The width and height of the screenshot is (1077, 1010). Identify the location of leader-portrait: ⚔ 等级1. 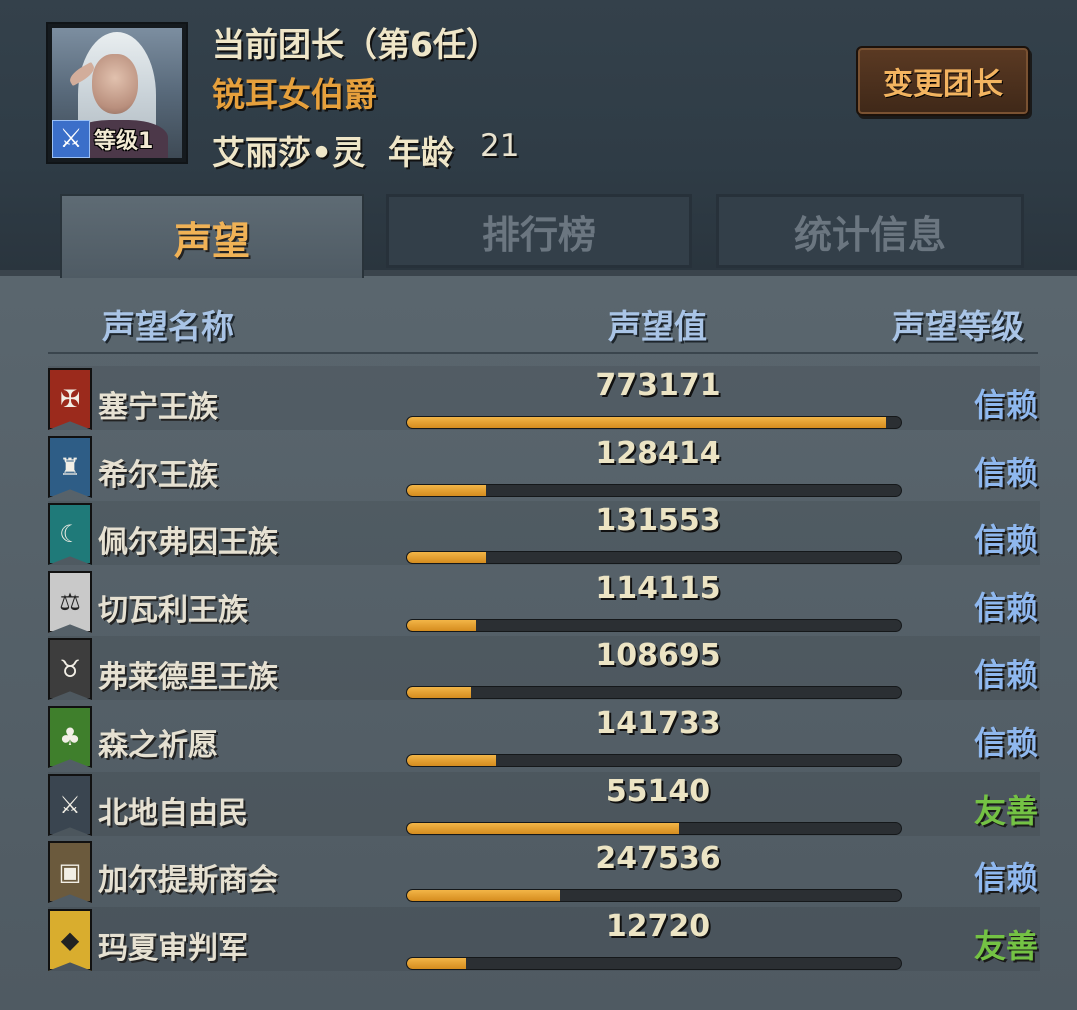
(117, 93).